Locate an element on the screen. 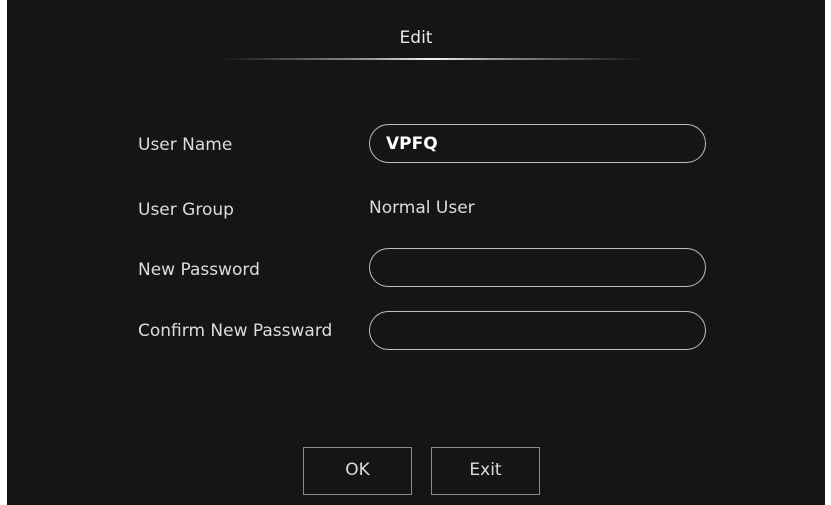 Image resolution: width=831 pixels, height=505 pixels. confirm-password-label: Confirm New Passward is located at coordinates (235, 331).